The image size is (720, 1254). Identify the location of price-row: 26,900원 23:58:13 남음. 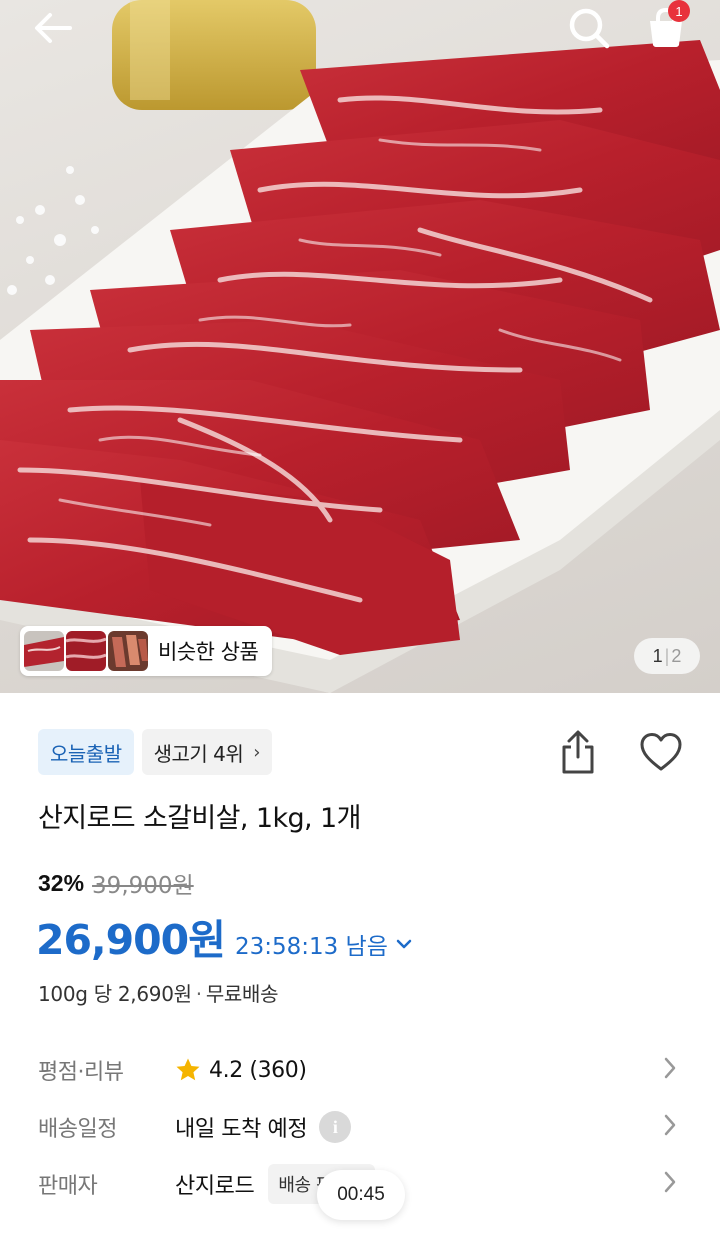
(224, 936).